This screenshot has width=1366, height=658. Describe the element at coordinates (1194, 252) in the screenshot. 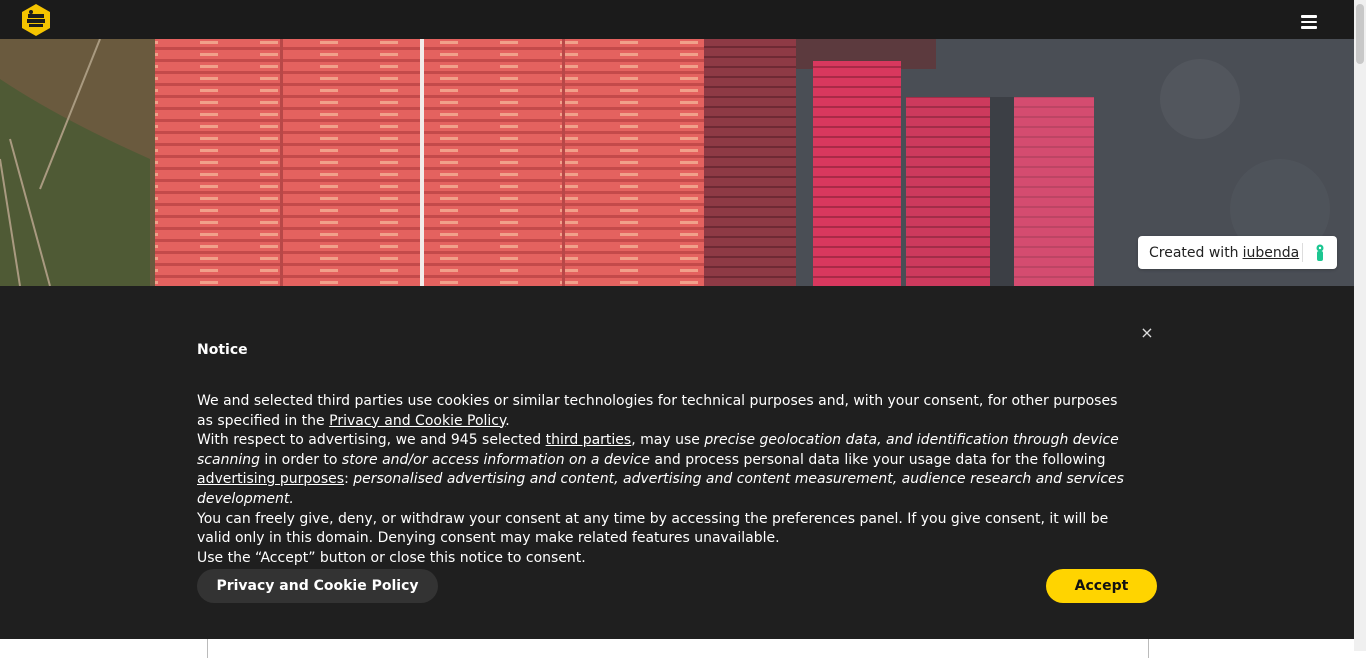

I see `badge-prefix: Created with` at that location.